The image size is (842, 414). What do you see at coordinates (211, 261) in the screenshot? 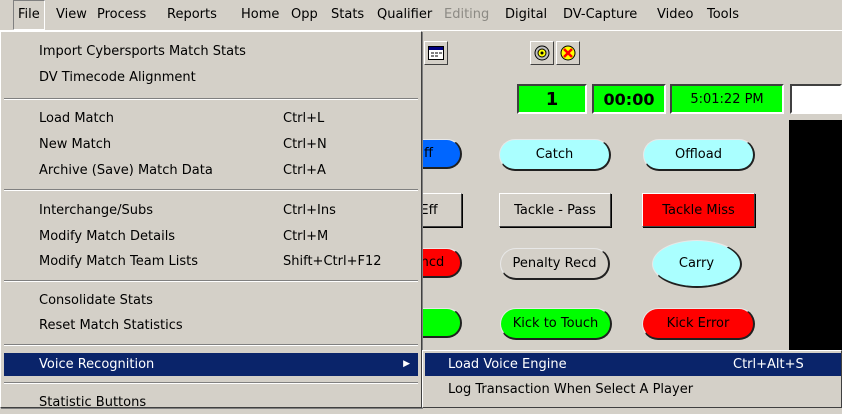
I see `menu-item-modify-team-lists: Modify Match Team Lists Shift+Ctrl+F12` at bounding box center [211, 261].